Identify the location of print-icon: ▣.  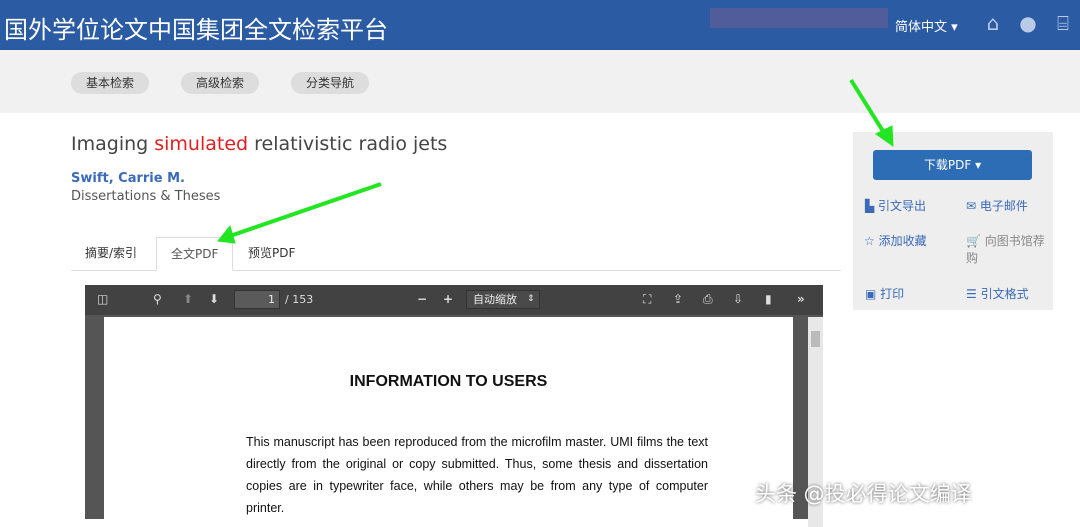
(873, 294).